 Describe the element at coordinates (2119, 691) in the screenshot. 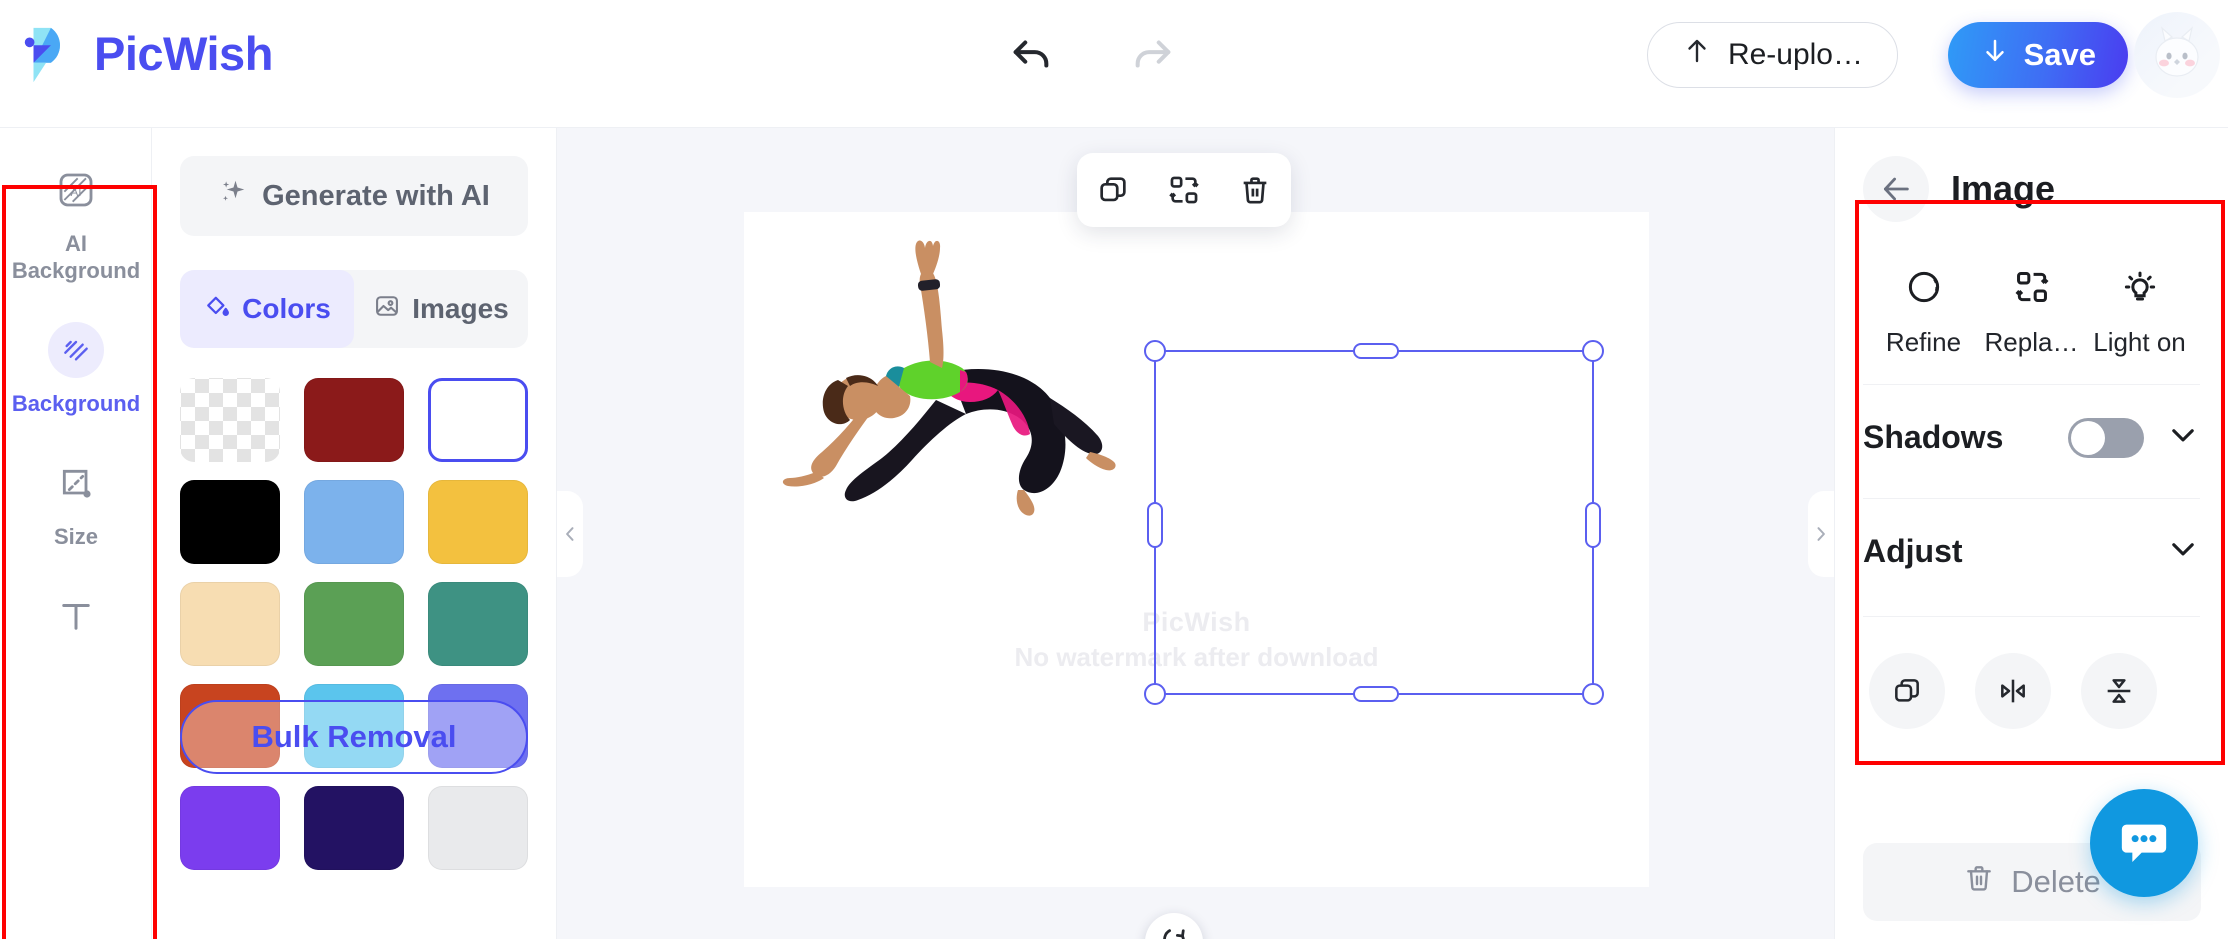

I see `flip-vertical-icon` at that location.